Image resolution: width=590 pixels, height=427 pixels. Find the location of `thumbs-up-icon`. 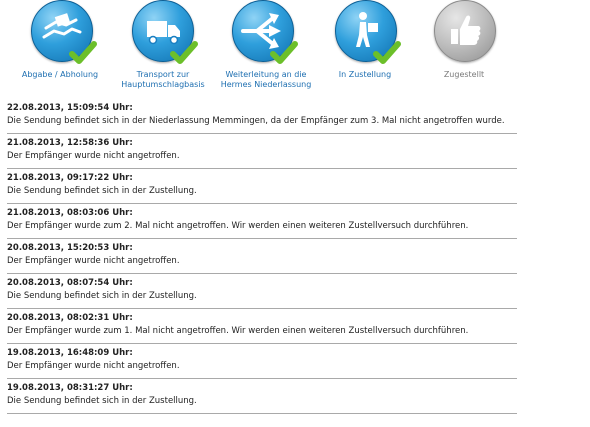

thumbs-up-icon is located at coordinates (465, 31).